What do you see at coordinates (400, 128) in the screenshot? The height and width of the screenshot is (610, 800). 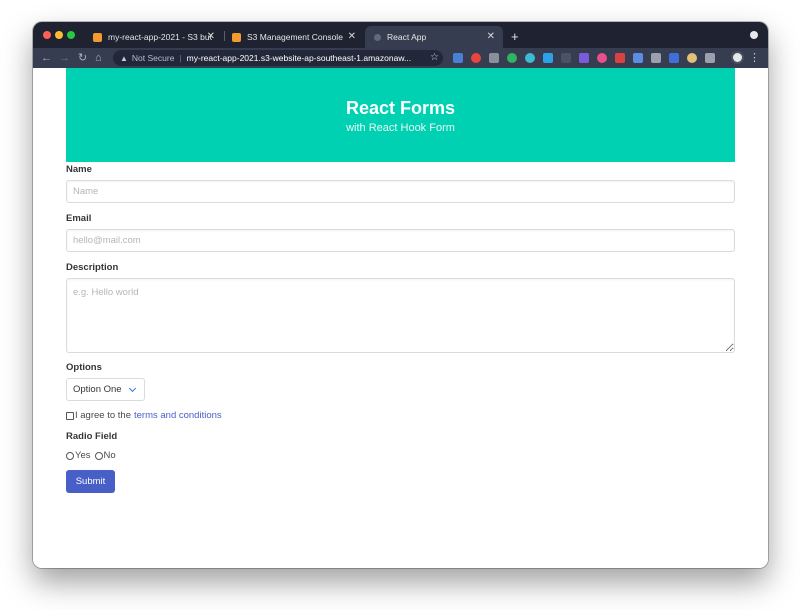 I see `page-subtitle: with React Hook Form` at bounding box center [400, 128].